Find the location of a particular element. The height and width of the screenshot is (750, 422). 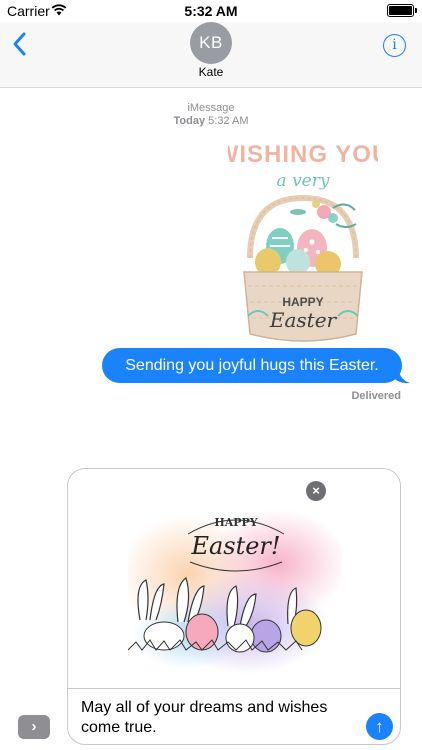

sticker-line-wishing: WISHING YOU is located at coordinates (303, 154).